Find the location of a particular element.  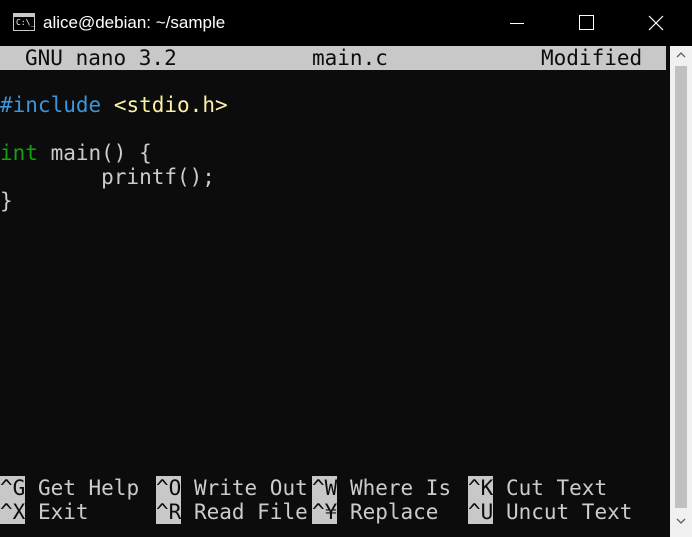

close-button is located at coordinates (656, 23).